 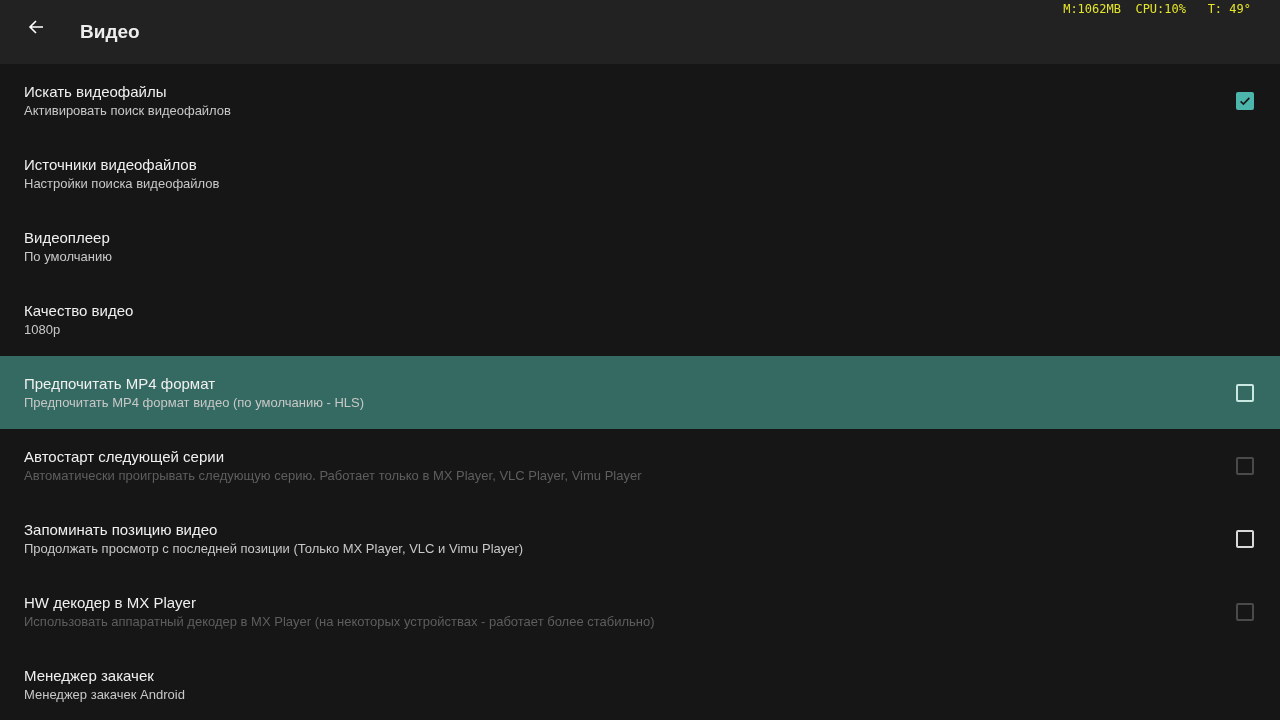 What do you see at coordinates (640, 538) in the screenshot?
I see `settings-item: Запоминать позицию видео Продолжать просмотр с последней позиции (Только MX Player, VLC и Vimu Player)` at bounding box center [640, 538].